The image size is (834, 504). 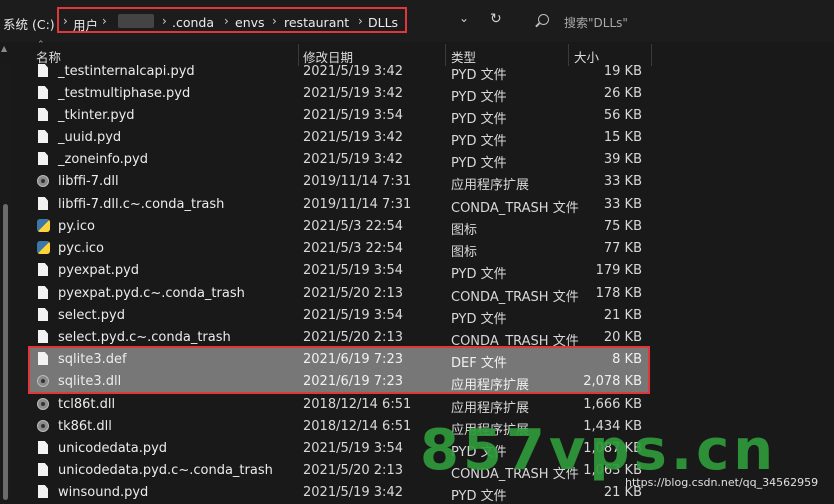 What do you see at coordinates (651, 55) in the screenshot?
I see `column-divider` at bounding box center [651, 55].